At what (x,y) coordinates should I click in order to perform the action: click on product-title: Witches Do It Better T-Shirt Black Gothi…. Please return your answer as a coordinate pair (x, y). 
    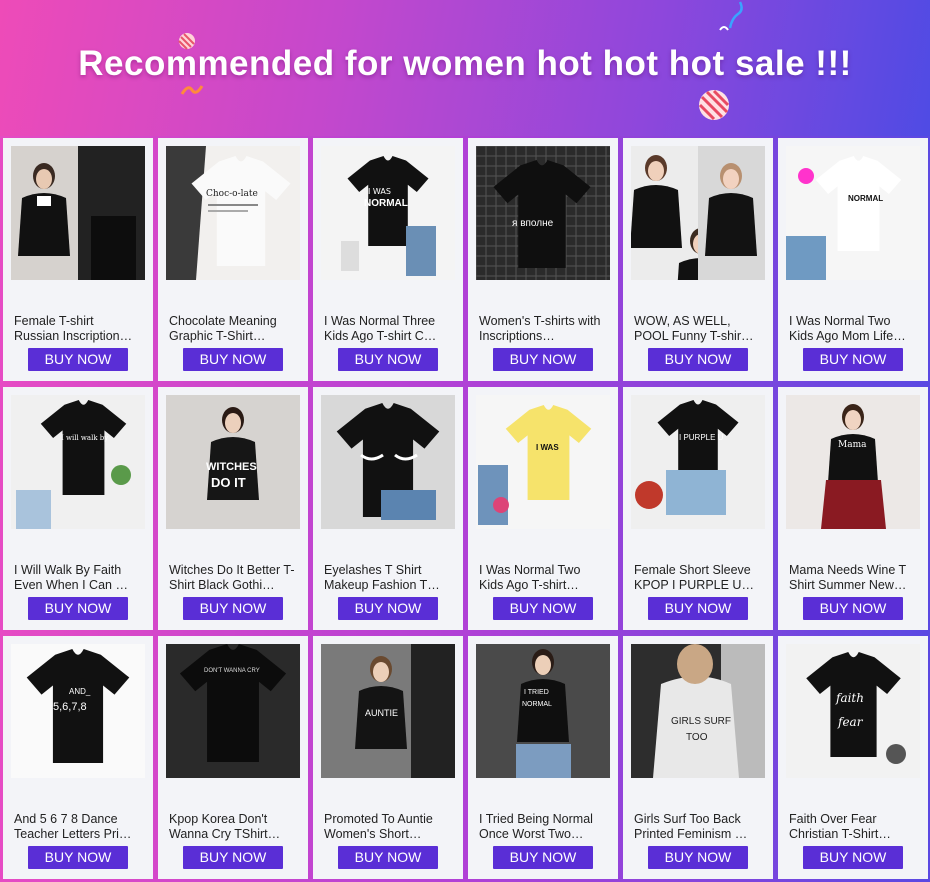
    Looking at the image, I should click on (233, 579).